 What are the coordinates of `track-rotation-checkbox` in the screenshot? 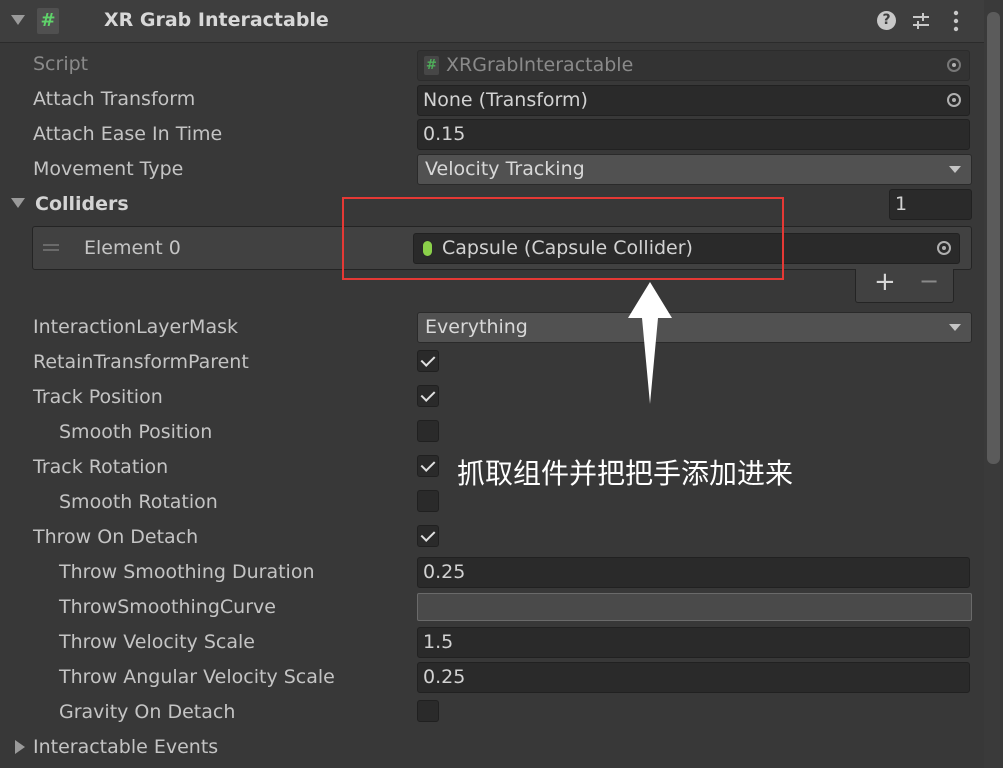 It's located at (428, 466).